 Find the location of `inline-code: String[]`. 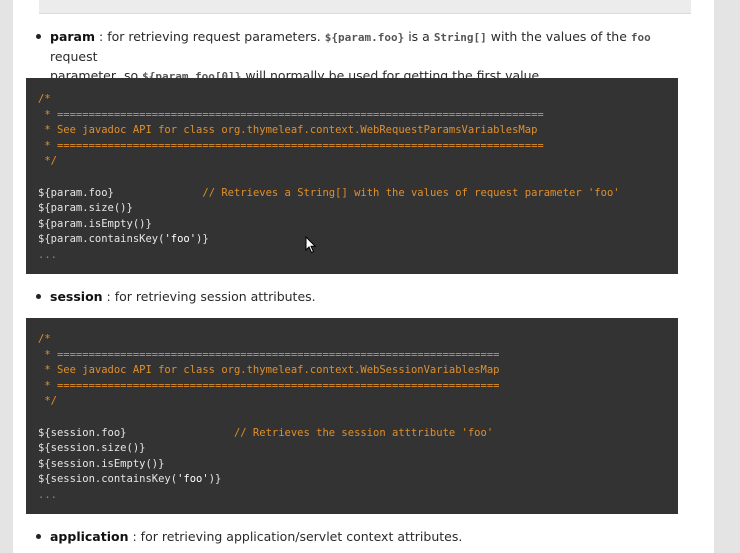

inline-code: String[] is located at coordinates (460, 37).